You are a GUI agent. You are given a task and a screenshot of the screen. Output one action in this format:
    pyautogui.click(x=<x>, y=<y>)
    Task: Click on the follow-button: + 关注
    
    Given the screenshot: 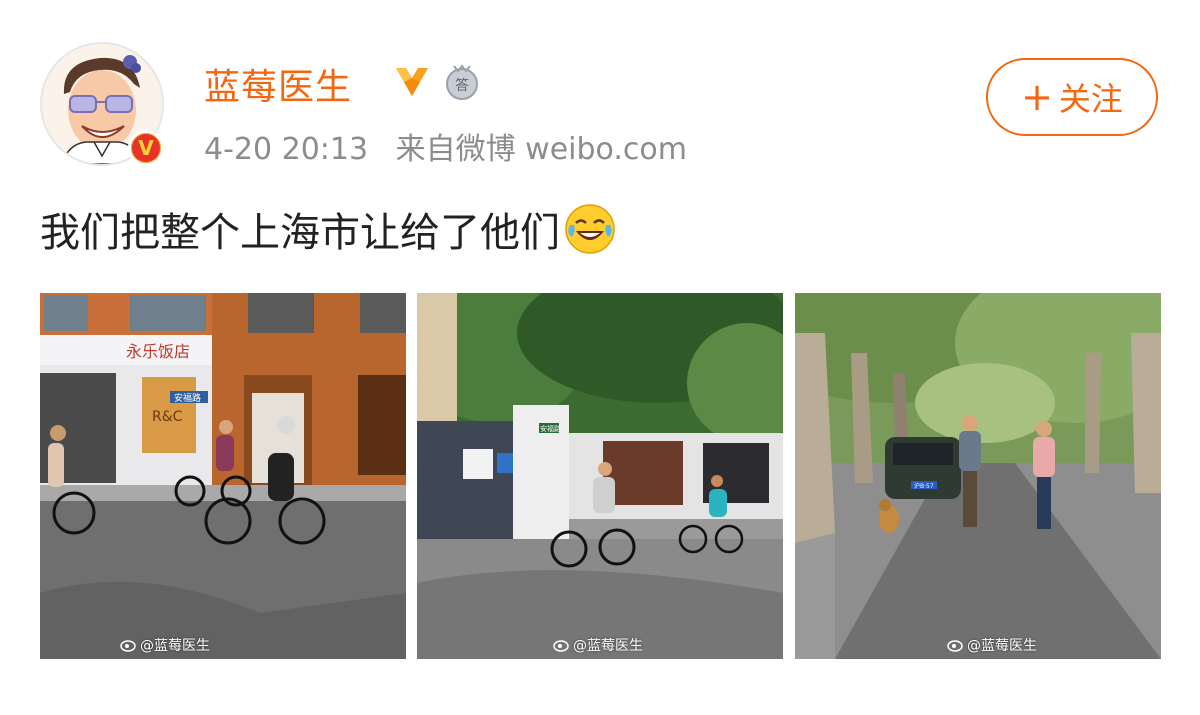 What is the action you would take?
    pyautogui.click(x=1072, y=97)
    